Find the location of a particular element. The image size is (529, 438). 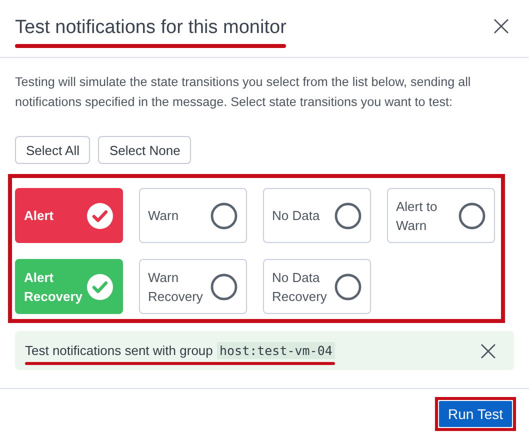

transition-option: No Data is located at coordinates (317, 215).